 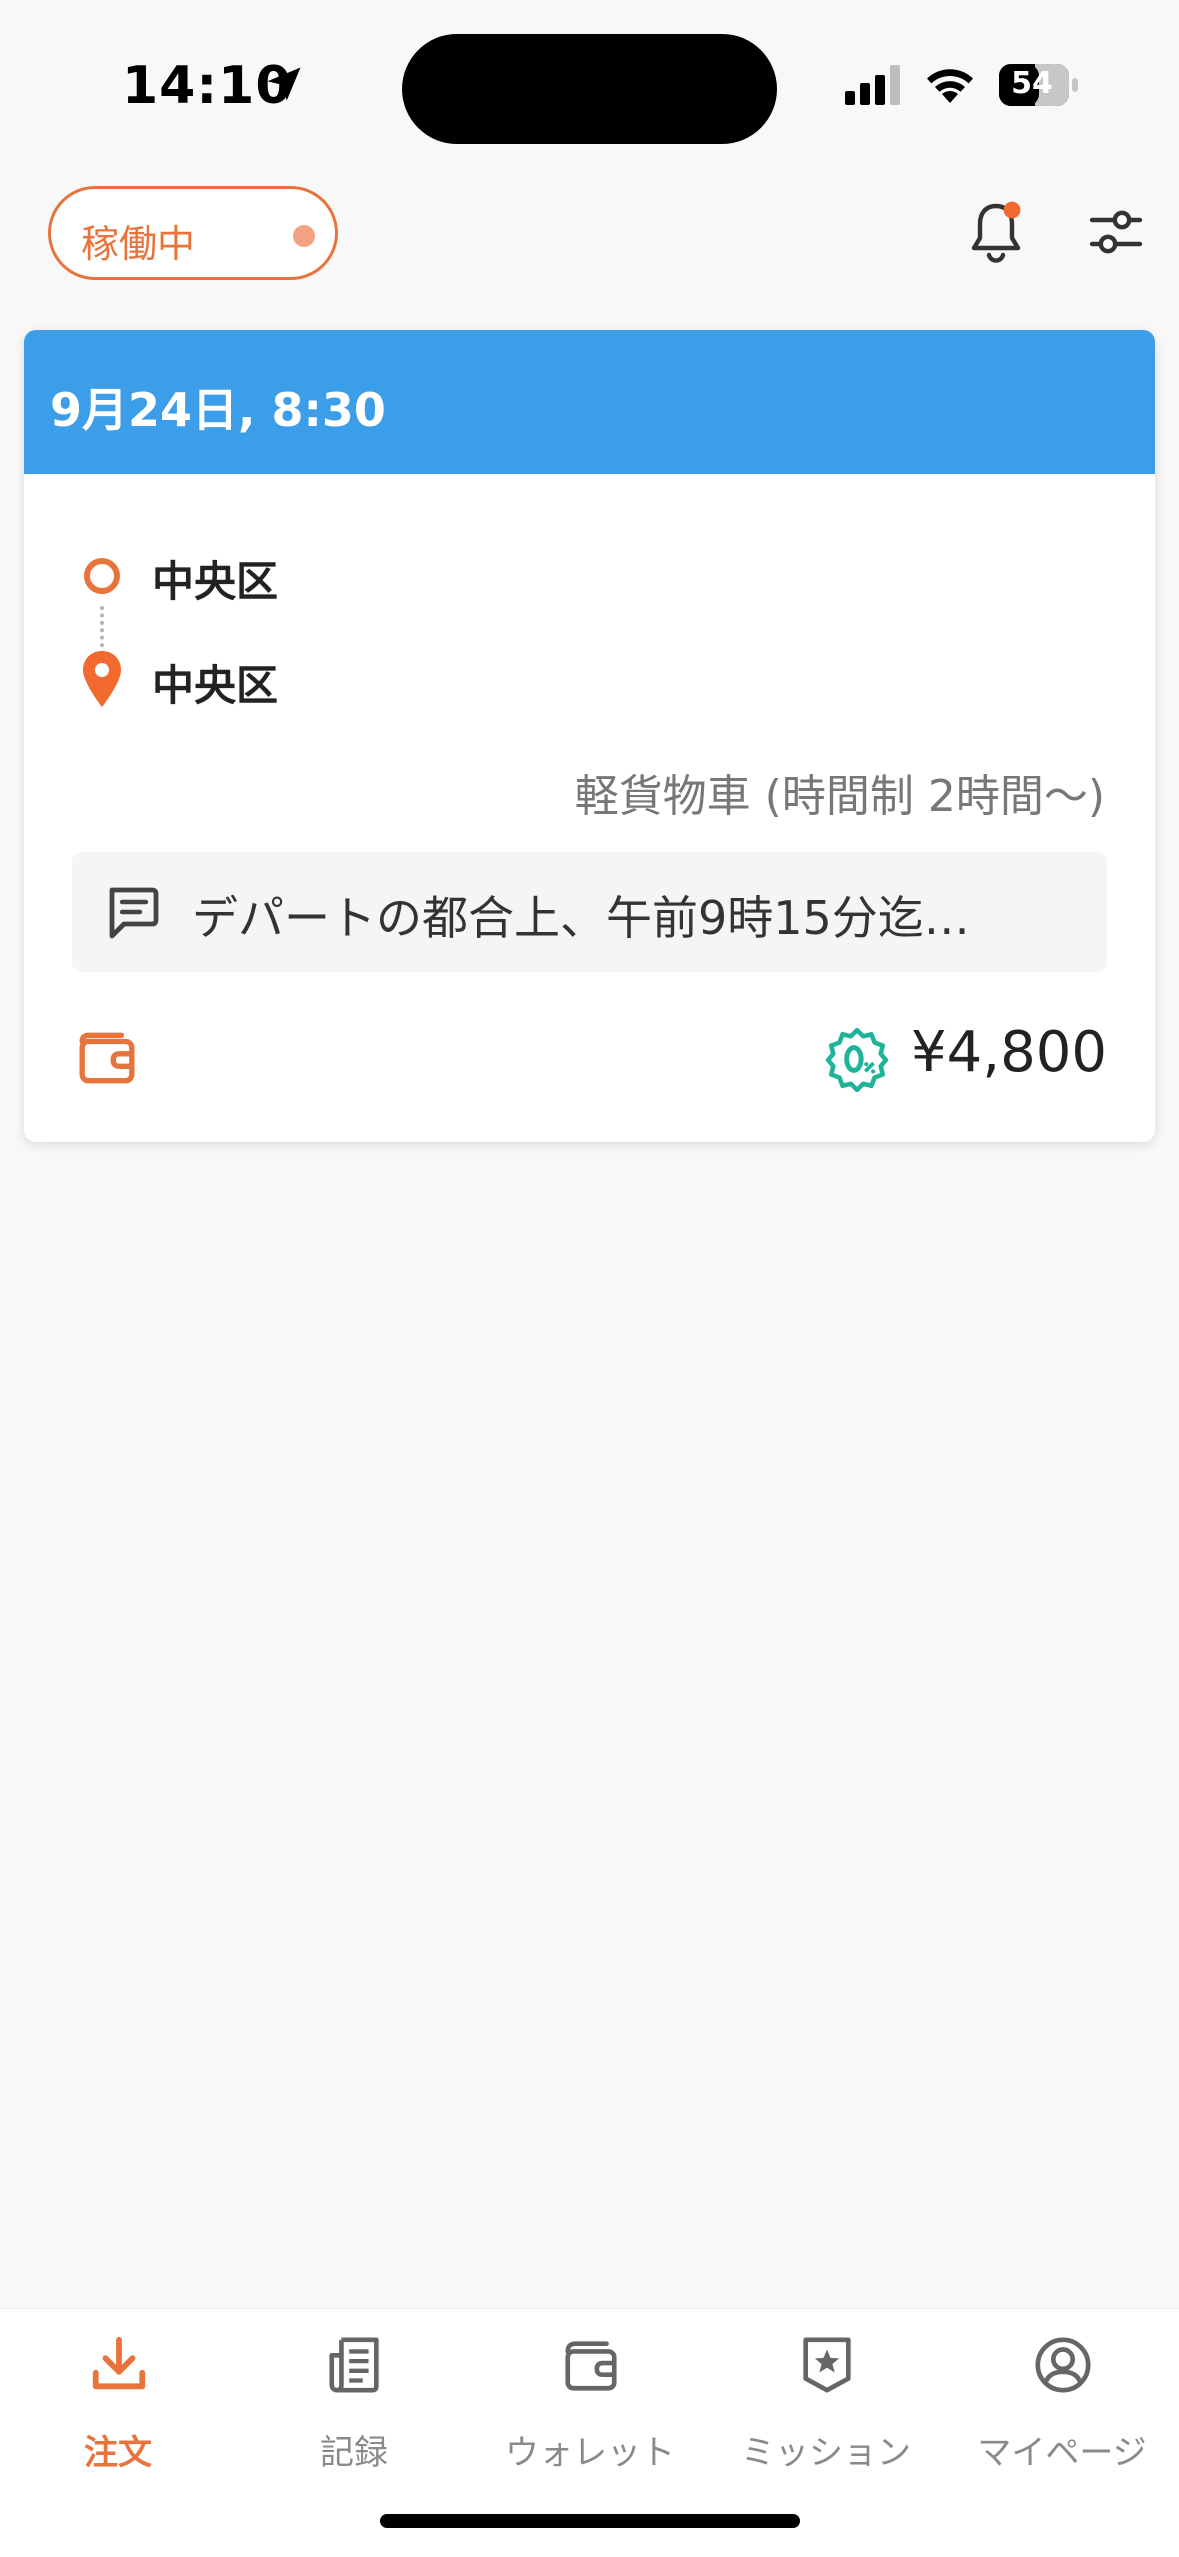 What do you see at coordinates (354, 2453) in the screenshot?
I see `tab-records-label: 記録` at bounding box center [354, 2453].